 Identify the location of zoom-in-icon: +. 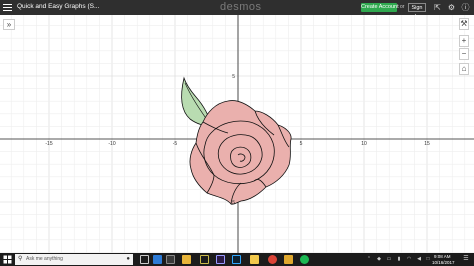
(464, 41).